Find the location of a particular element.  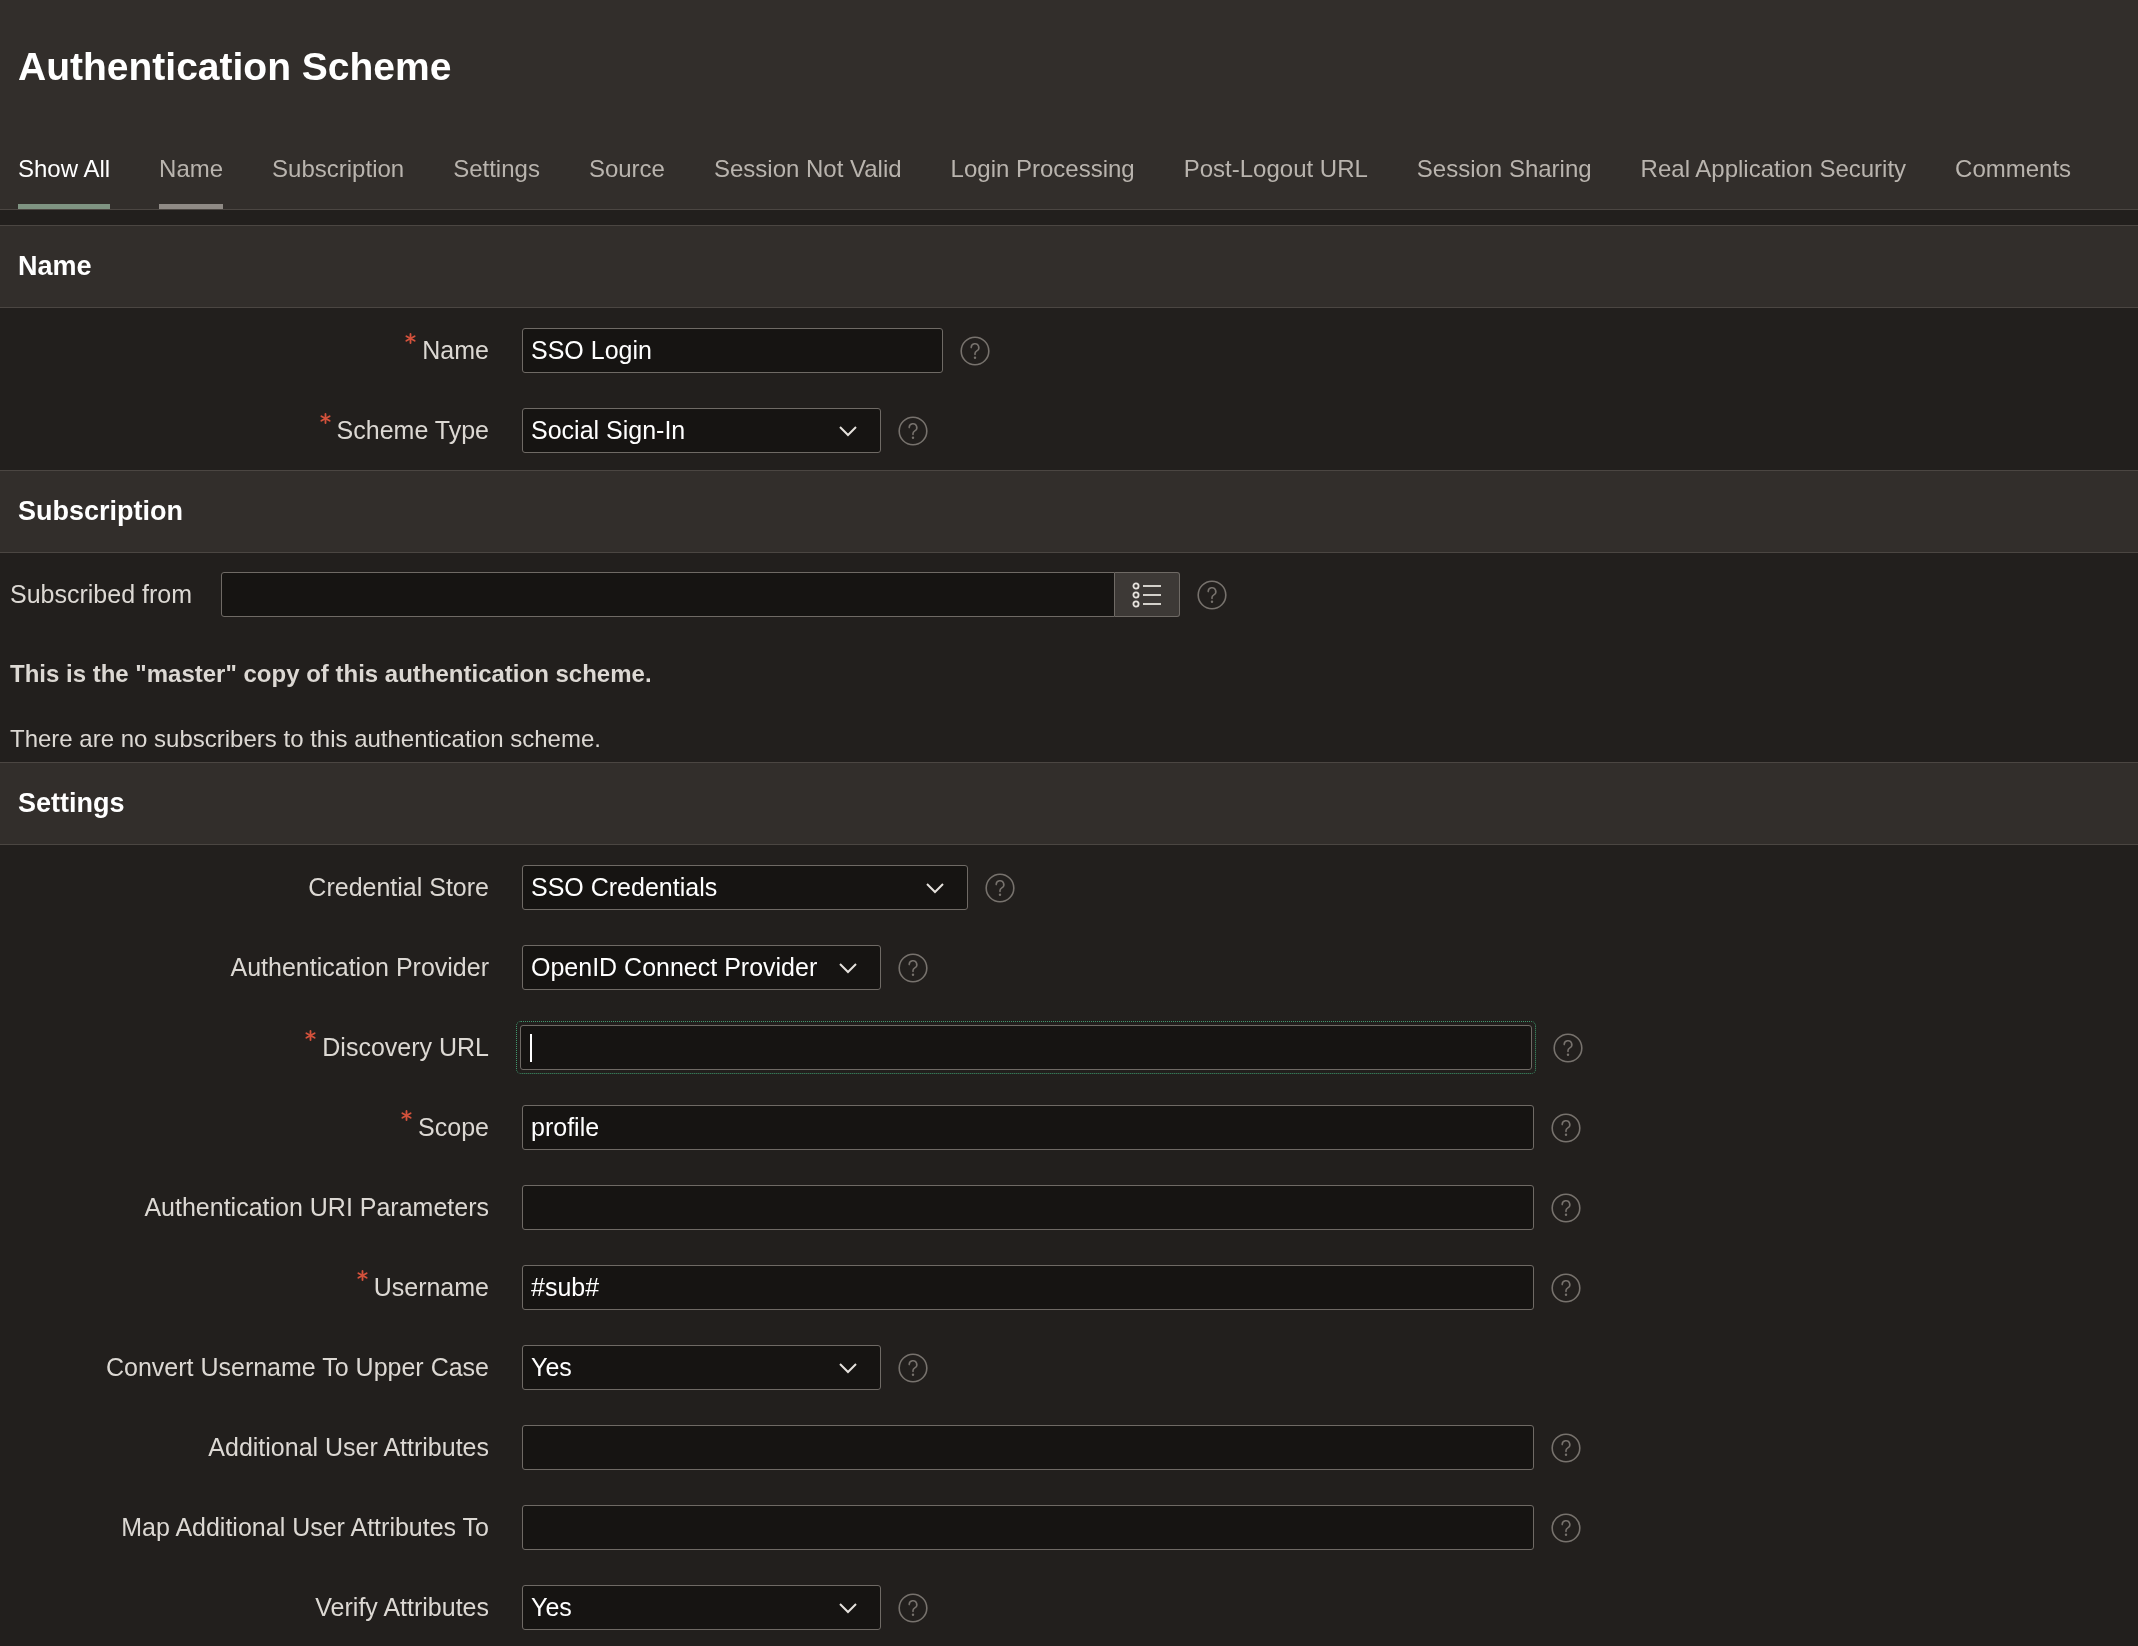

tab: Session Not Valid is located at coordinates (807, 171).